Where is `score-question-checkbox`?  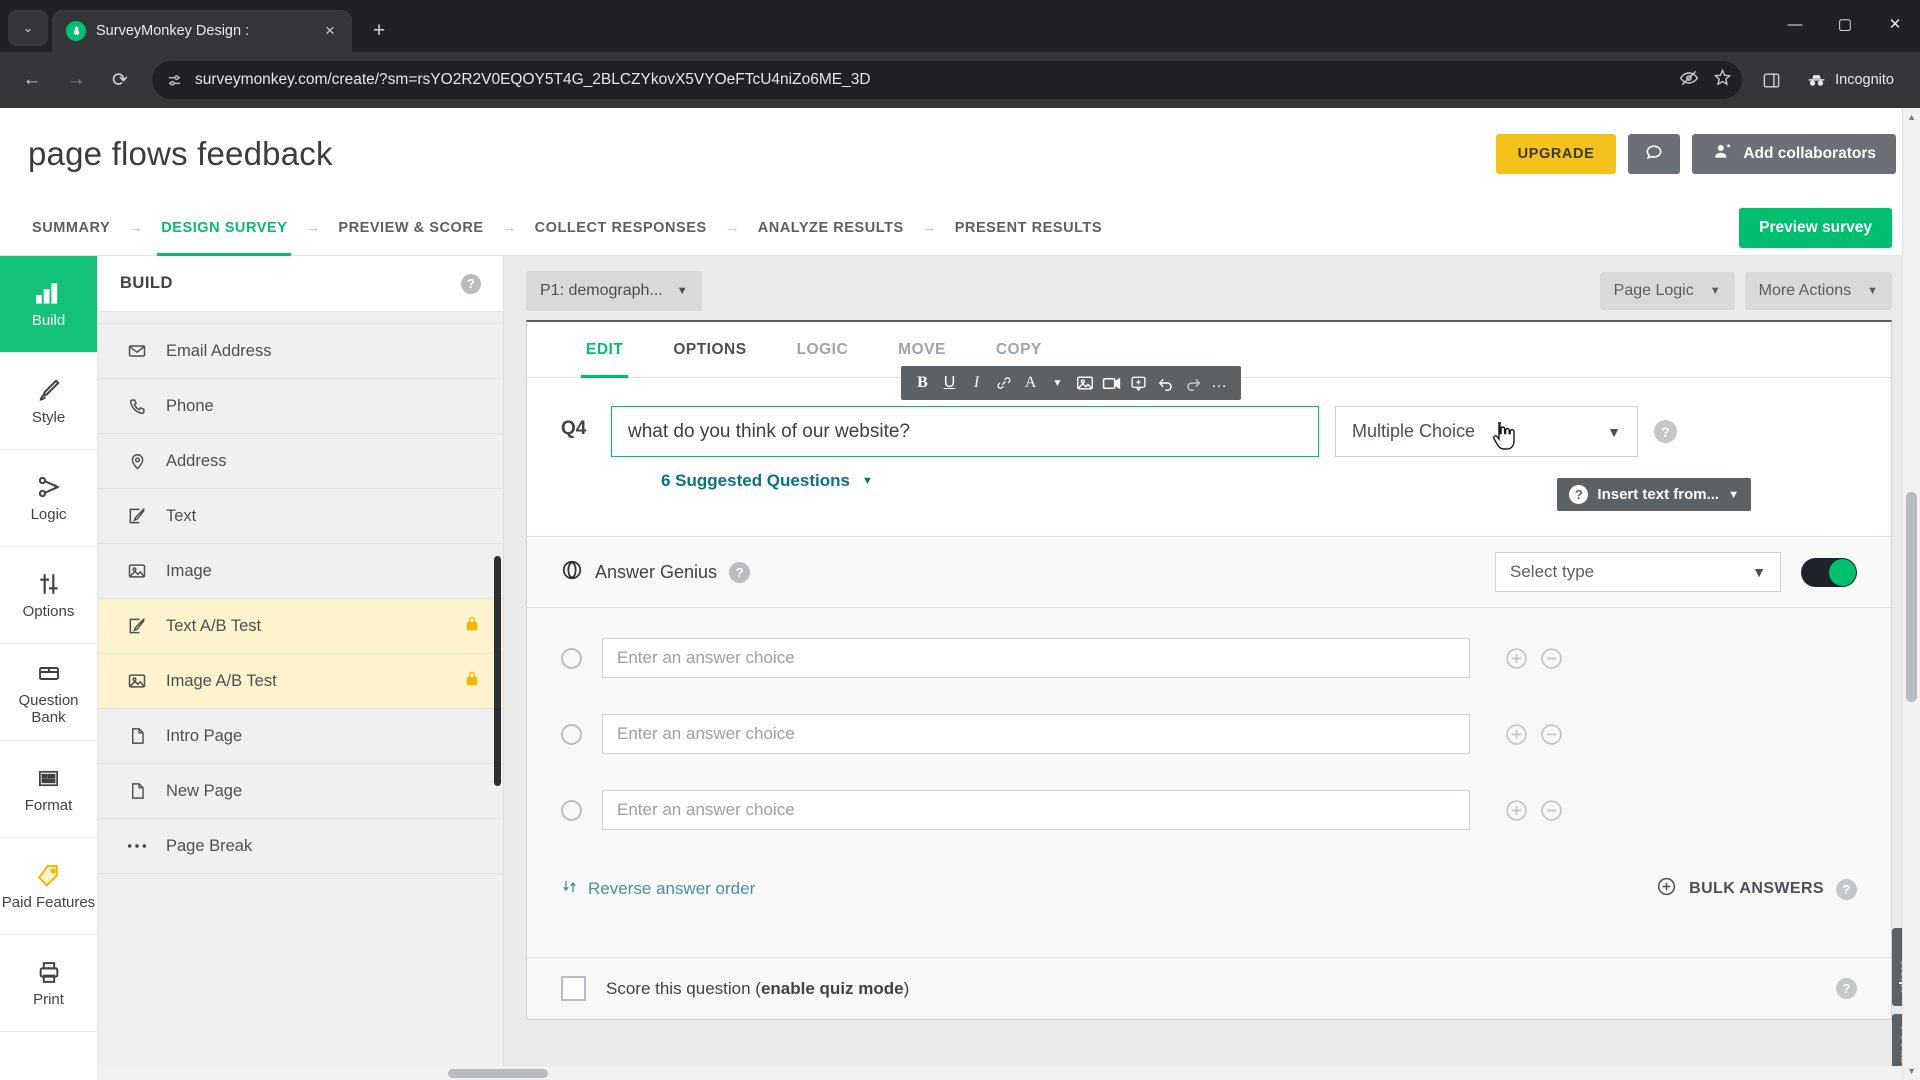 score-question-checkbox is located at coordinates (573, 988).